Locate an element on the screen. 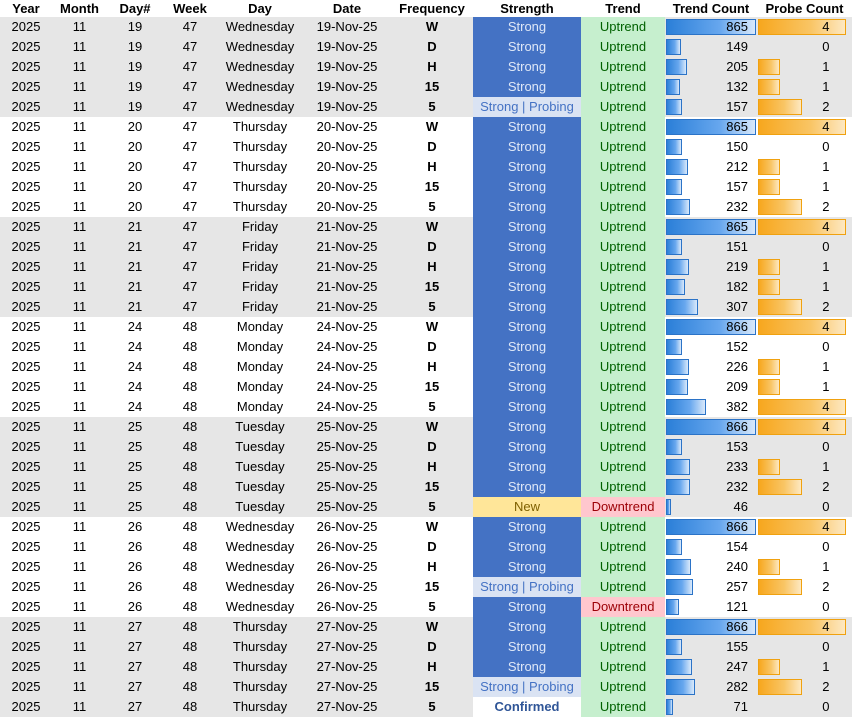 This screenshot has height=721, width=852. cell-date: 21-Nov-25 is located at coordinates (347, 287).